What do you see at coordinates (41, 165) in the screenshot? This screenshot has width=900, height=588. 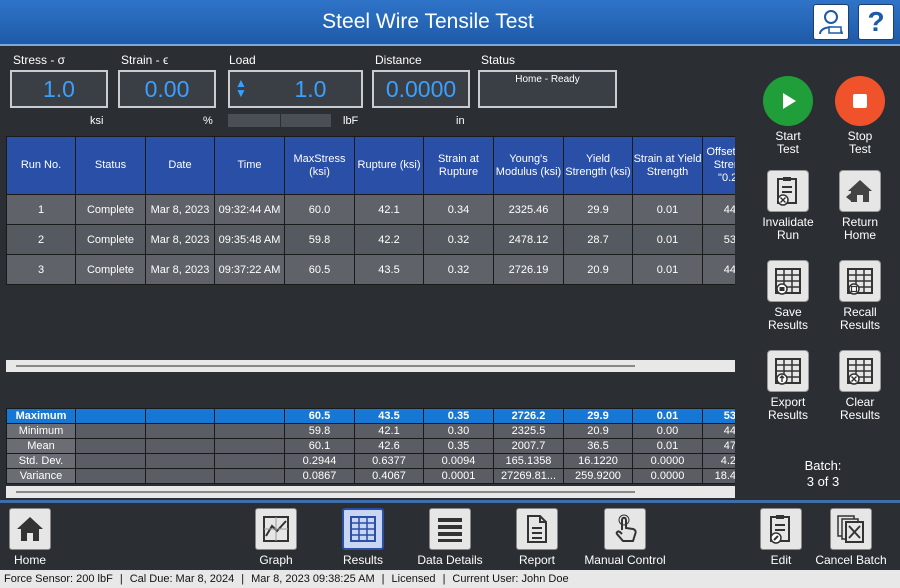 I see `column-header: Run No.` at bounding box center [41, 165].